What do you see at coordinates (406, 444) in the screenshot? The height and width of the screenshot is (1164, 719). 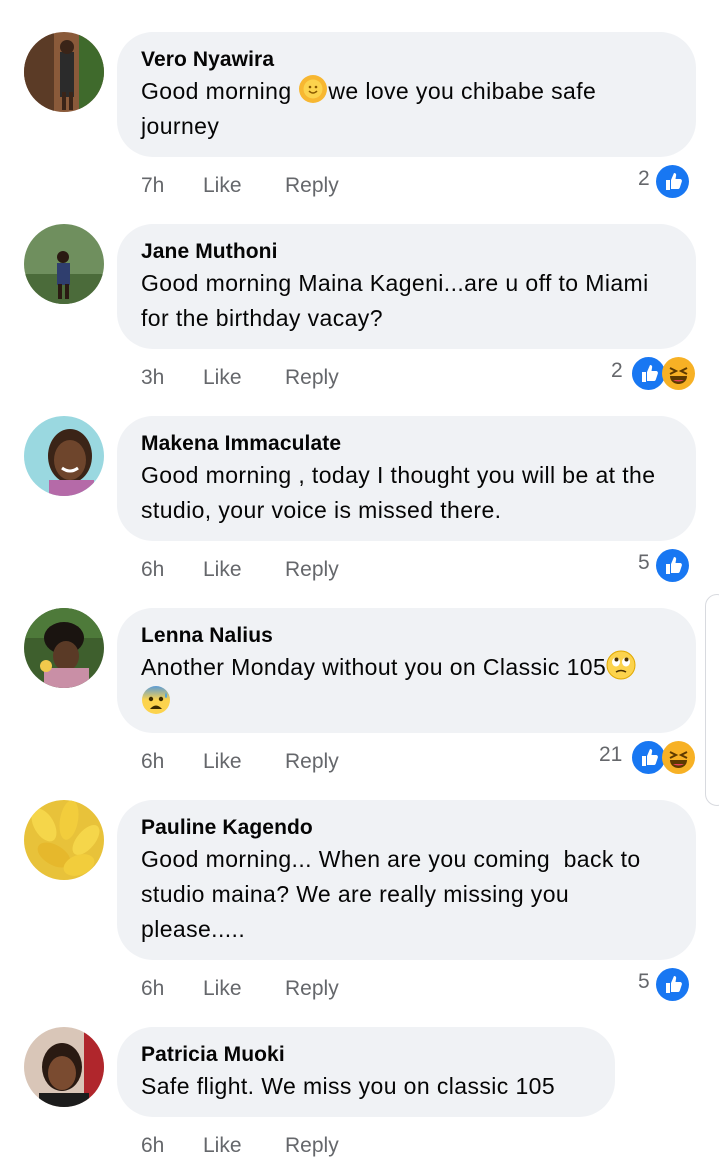 I see `commenter-name: Makena Immaculate` at bounding box center [406, 444].